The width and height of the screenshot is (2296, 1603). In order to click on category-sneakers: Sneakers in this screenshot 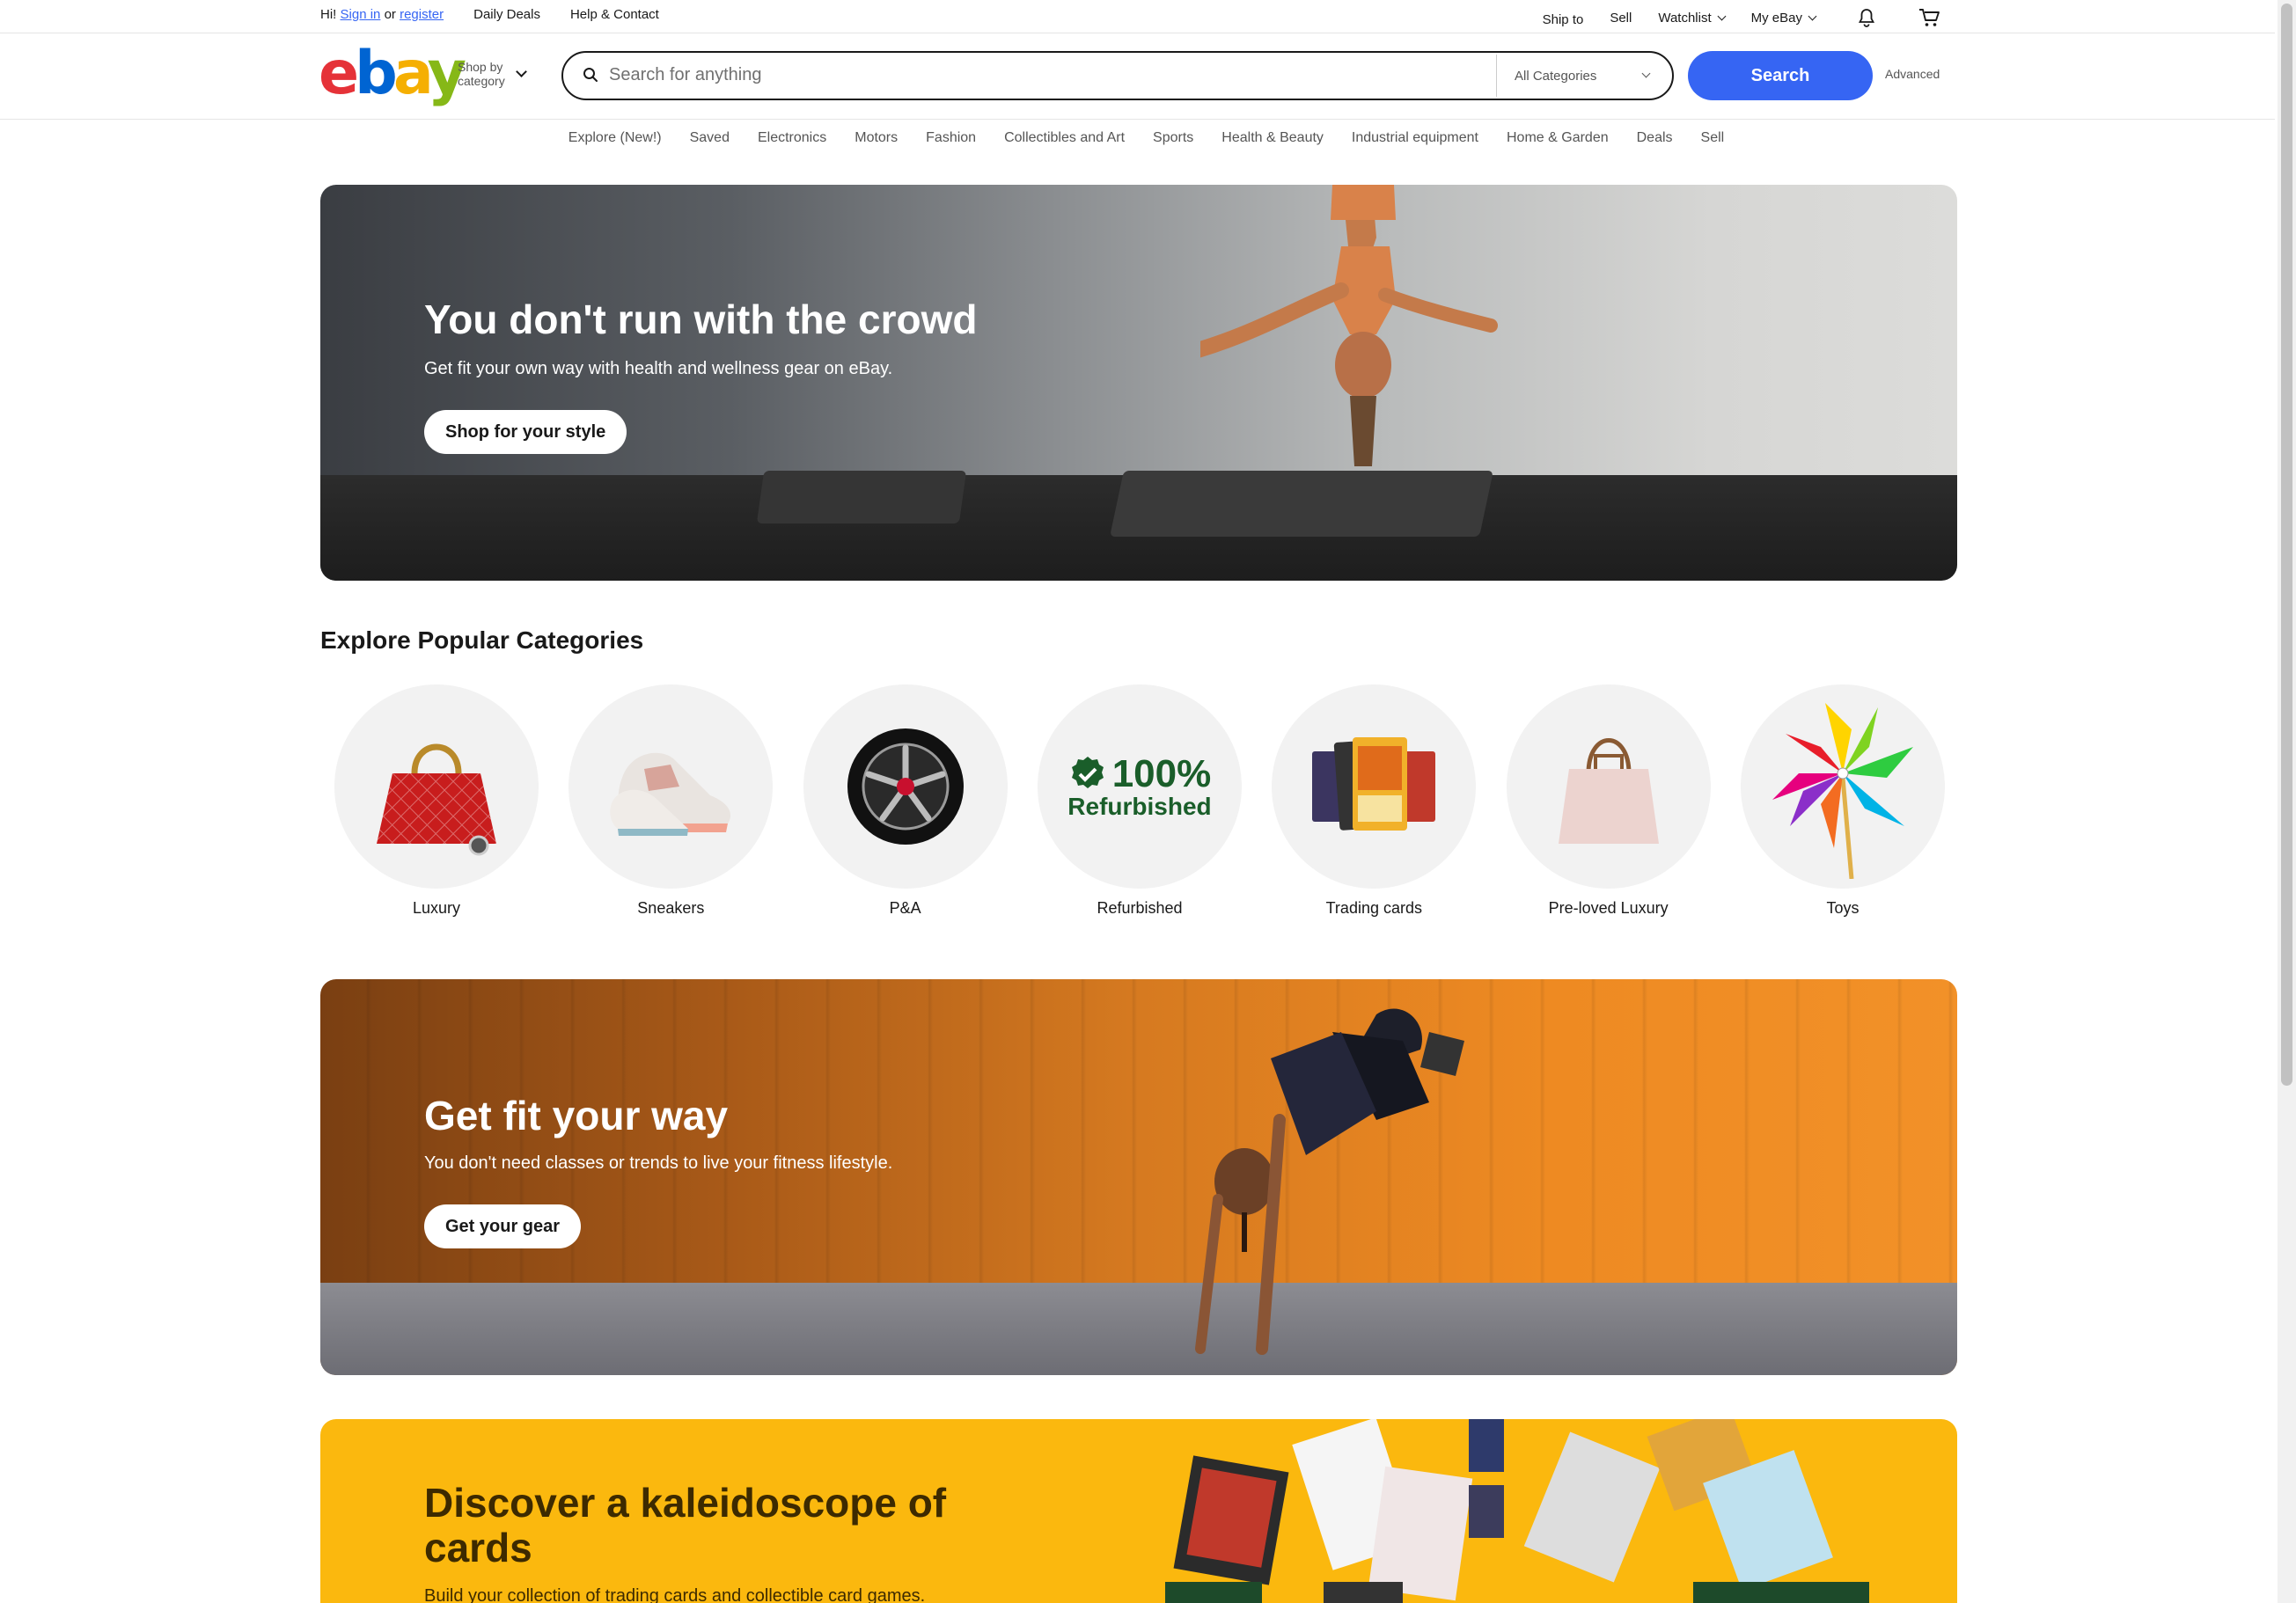, I will do `click(671, 801)`.